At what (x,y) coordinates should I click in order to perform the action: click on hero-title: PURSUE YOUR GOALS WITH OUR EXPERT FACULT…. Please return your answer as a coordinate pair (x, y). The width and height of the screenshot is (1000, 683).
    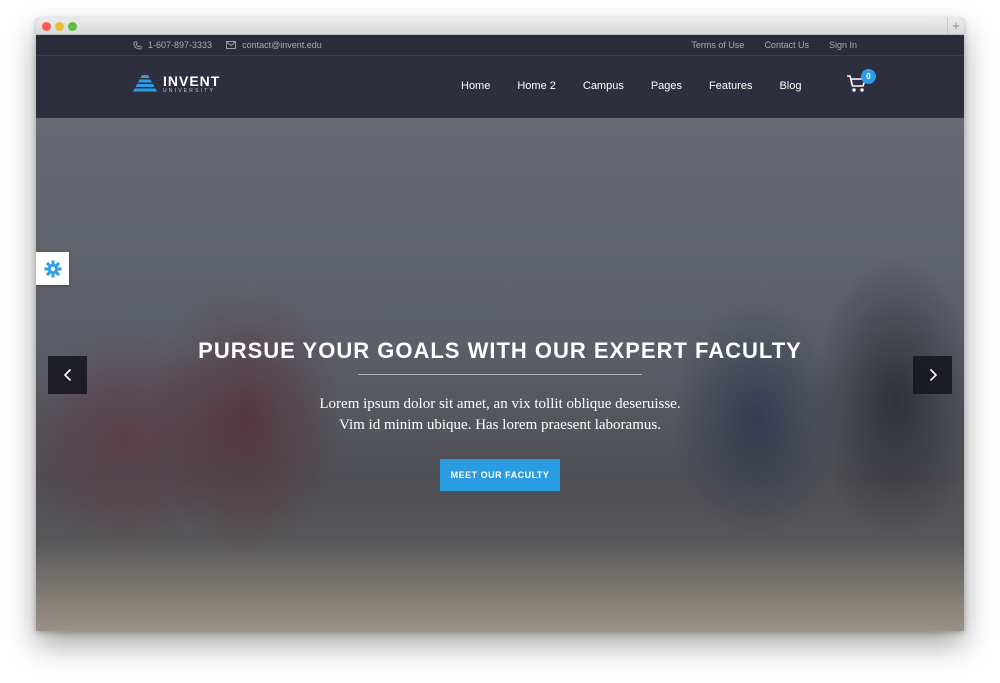
    Looking at the image, I should click on (500, 350).